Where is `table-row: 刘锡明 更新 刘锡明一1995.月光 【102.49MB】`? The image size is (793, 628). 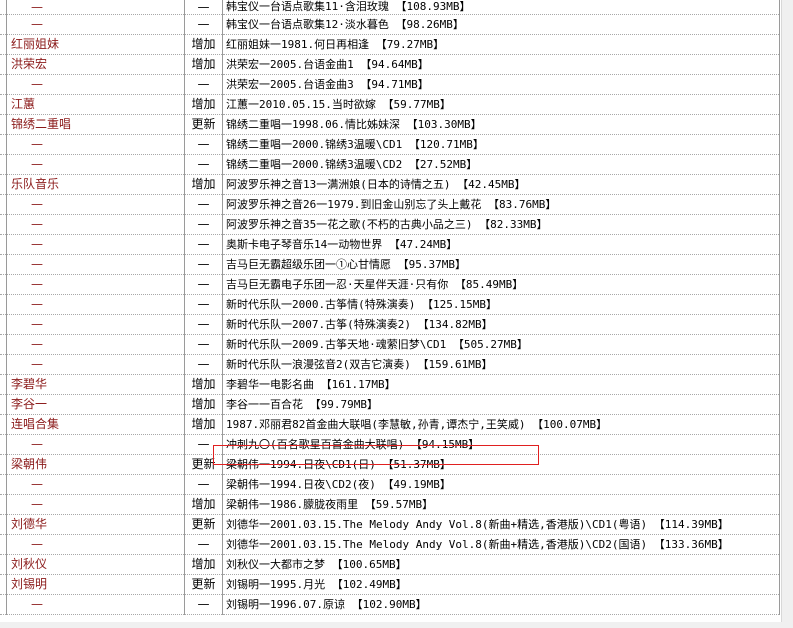 table-row: 刘锡明 更新 刘锡明一1995.月光 【102.49MB】 is located at coordinates (390, 584).